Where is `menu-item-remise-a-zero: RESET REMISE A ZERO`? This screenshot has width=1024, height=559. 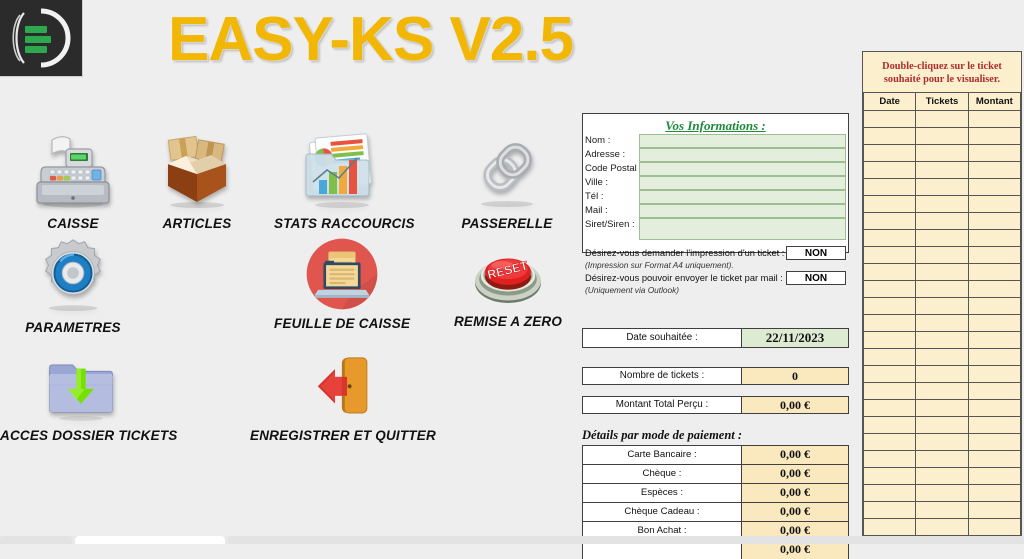 menu-item-remise-a-zero: RESET REMISE A ZERO is located at coordinates (508, 284).